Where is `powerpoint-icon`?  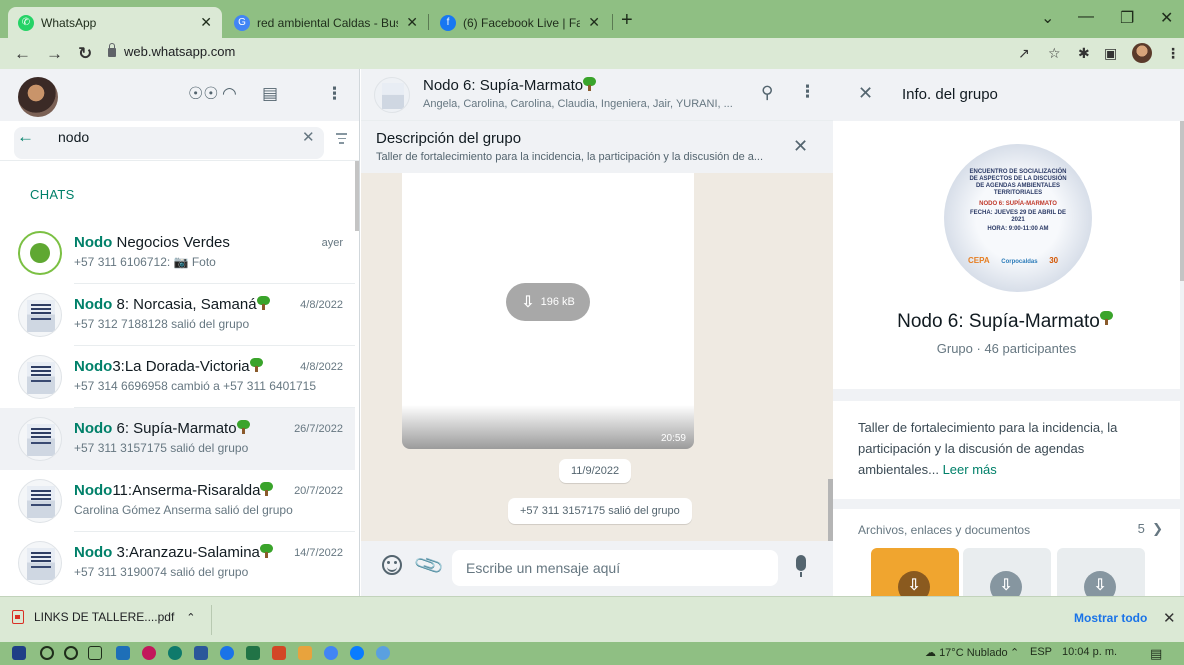 powerpoint-icon is located at coordinates (279, 653).